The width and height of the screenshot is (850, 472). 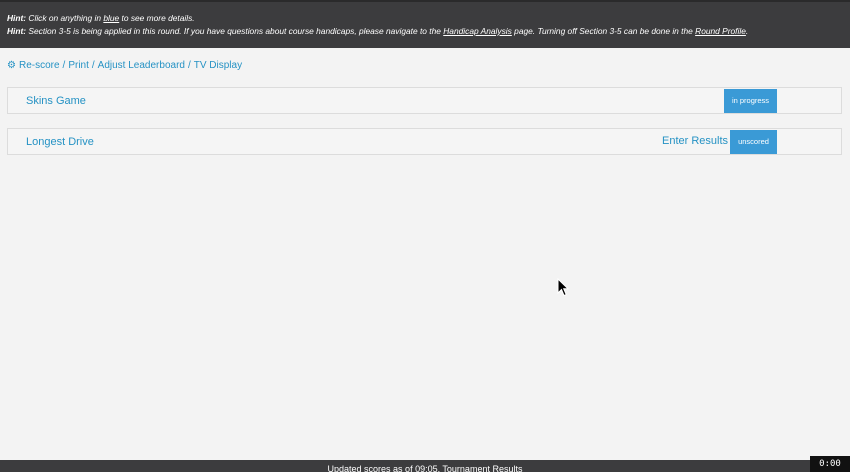 I want to click on status-badge: in progress, so click(x=750, y=101).